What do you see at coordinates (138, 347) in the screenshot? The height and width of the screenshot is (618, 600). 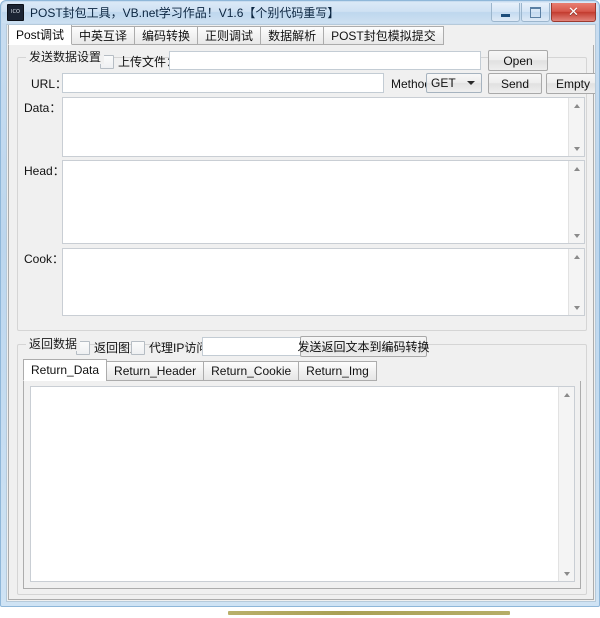 I see `checkbox-box-icon` at bounding box center [138, 347].